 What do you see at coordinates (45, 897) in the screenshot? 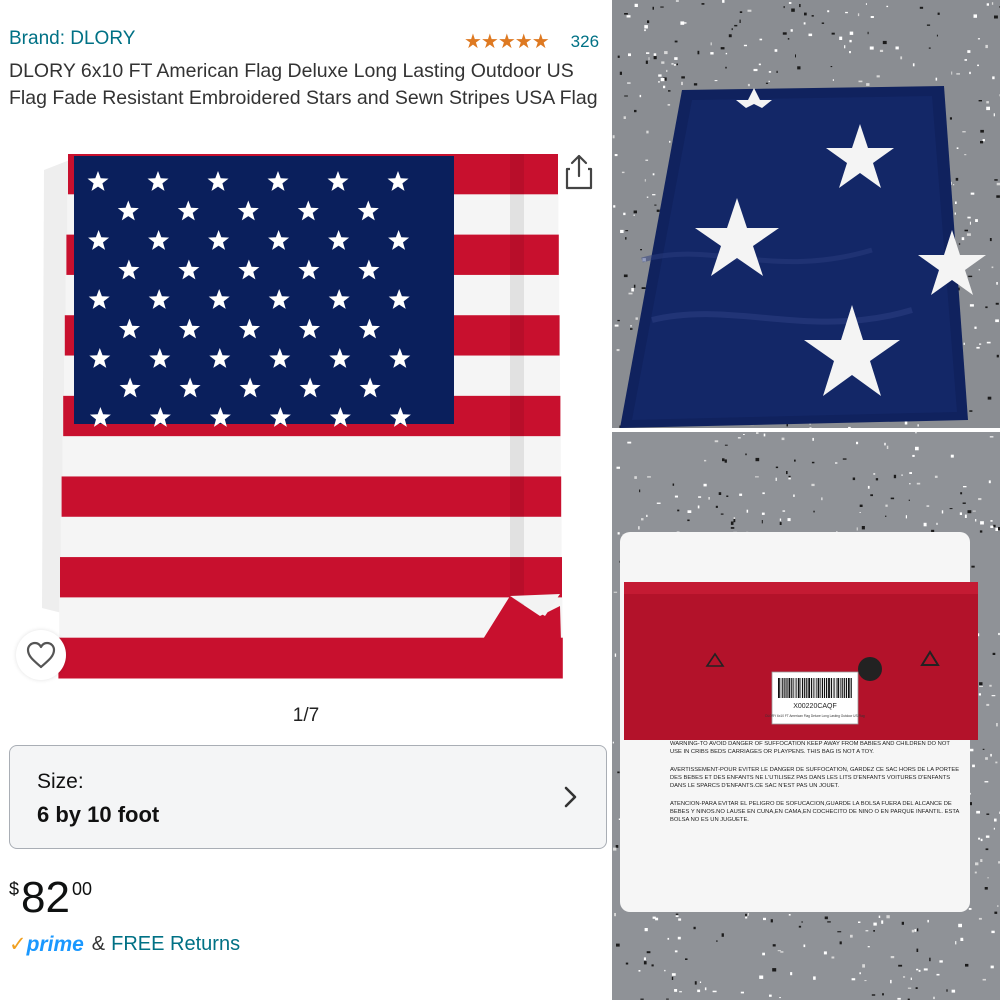
I see `price-whole: 82` at bounding box center [45, 897].